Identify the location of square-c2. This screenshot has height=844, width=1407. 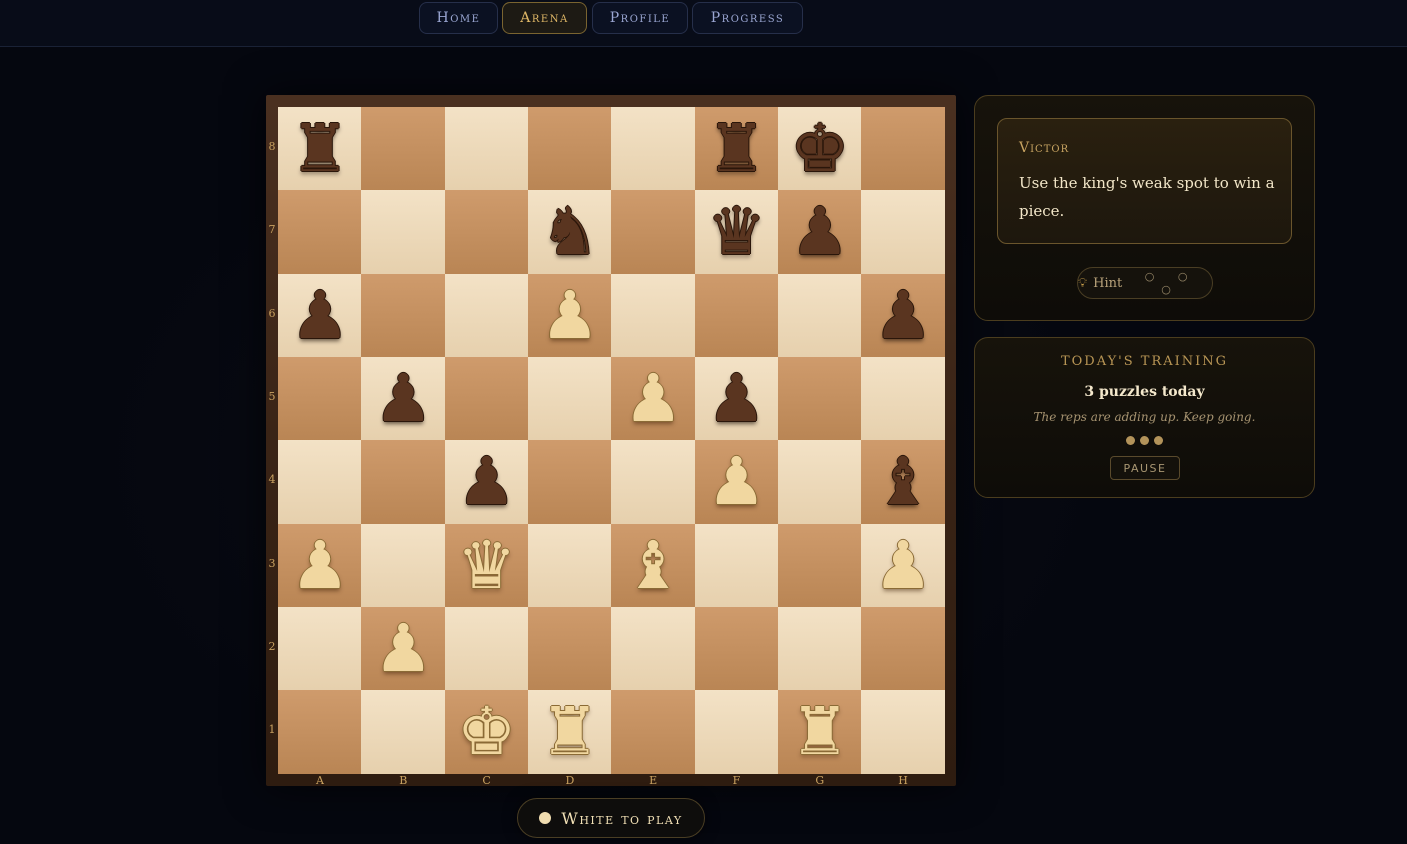
(486, 648).